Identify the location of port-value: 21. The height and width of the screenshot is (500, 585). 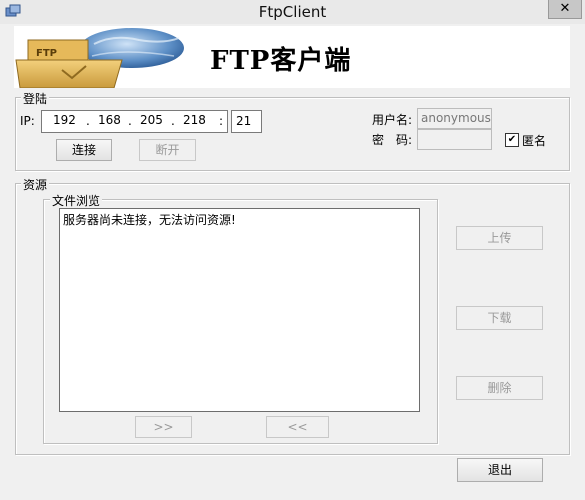
(244, 121).